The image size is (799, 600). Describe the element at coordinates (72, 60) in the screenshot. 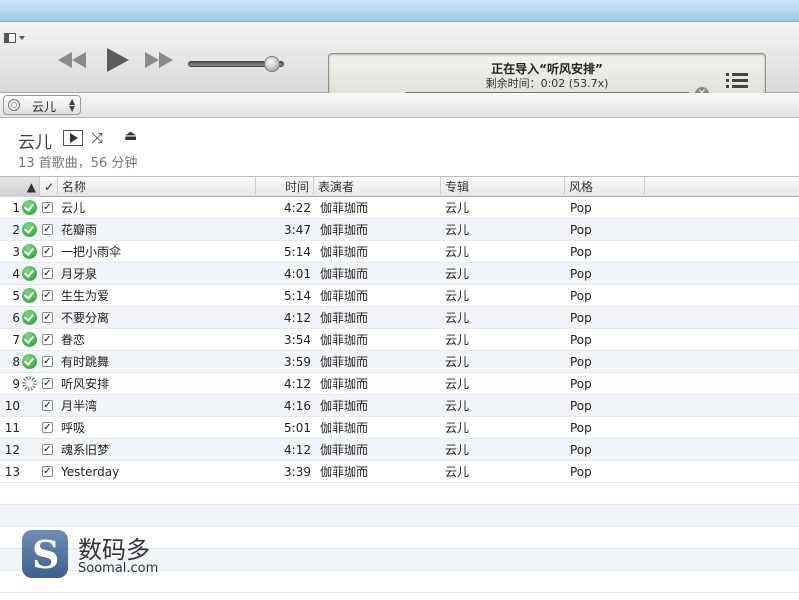

I see `rewind-button` at that location.